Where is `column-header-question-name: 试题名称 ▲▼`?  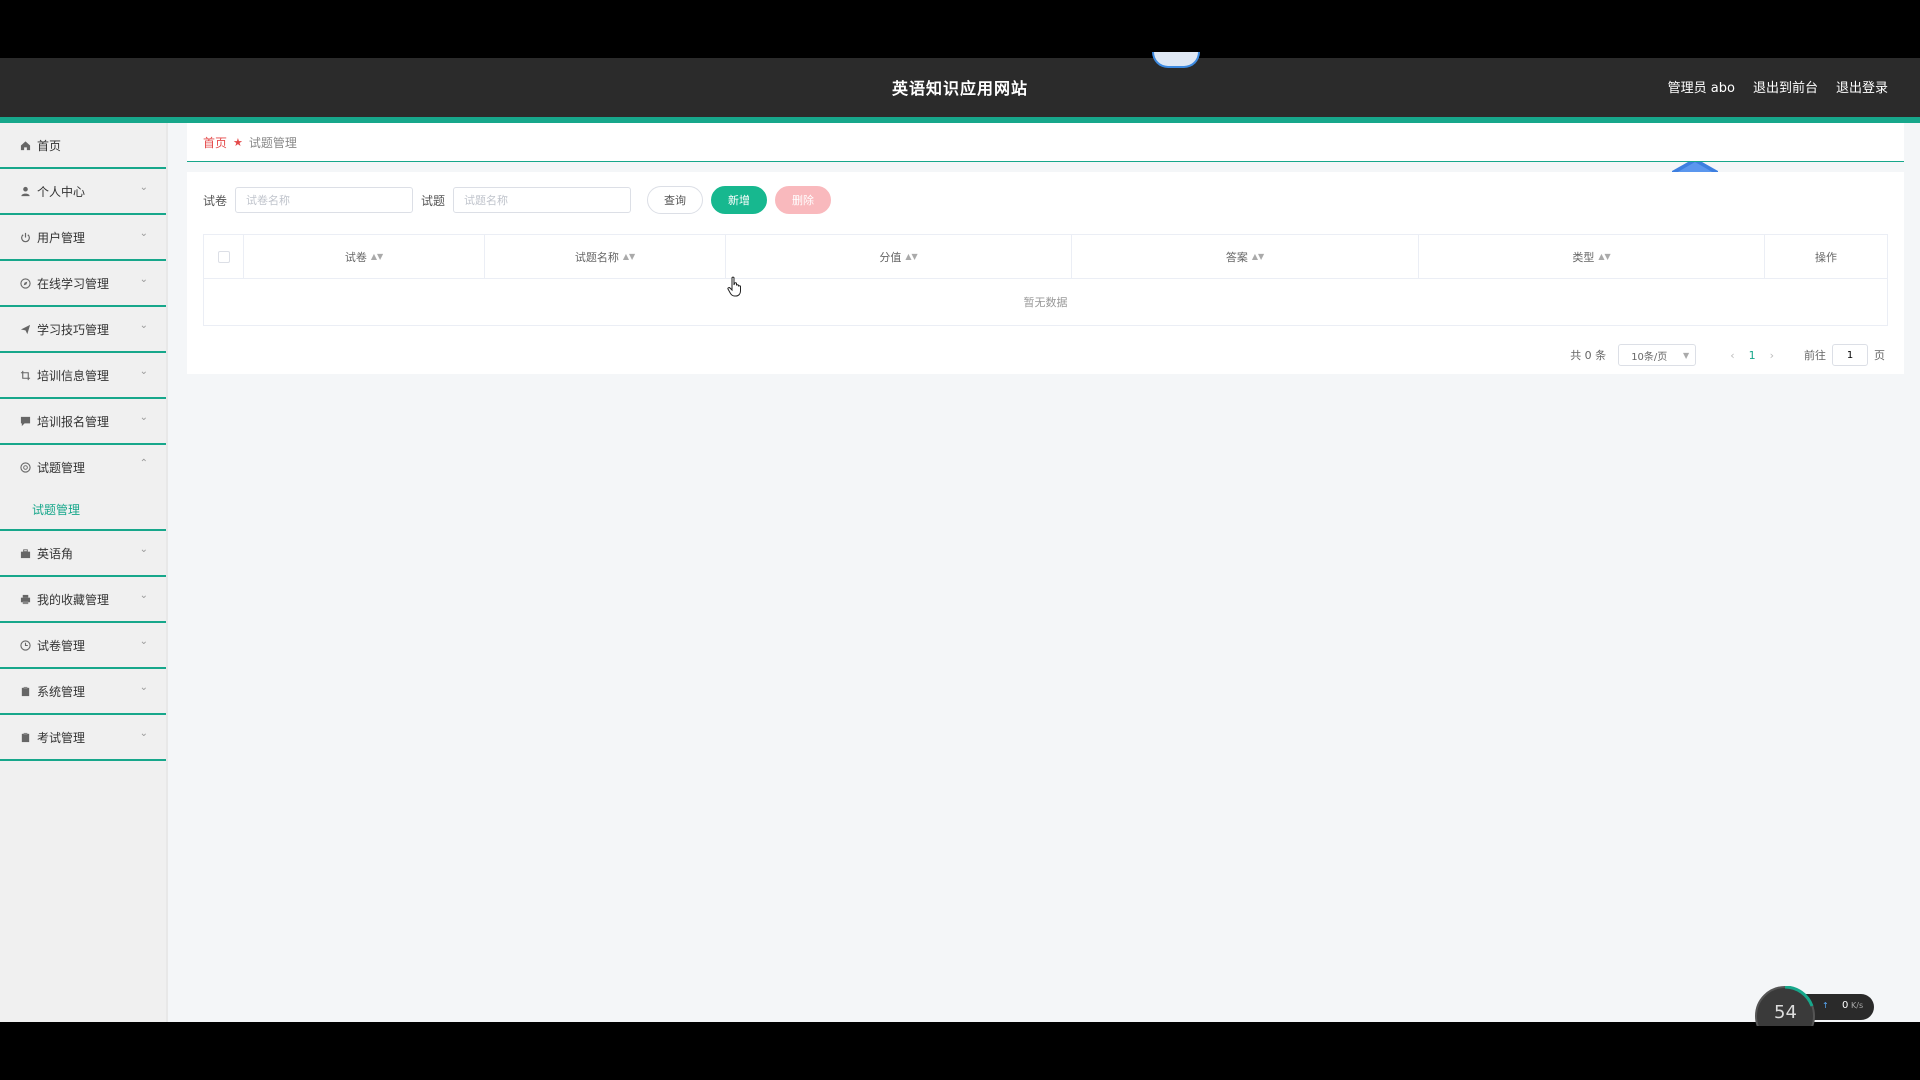 column-header-question-name: 试题名称 ▲▼ is located at coordinates (605, 256).